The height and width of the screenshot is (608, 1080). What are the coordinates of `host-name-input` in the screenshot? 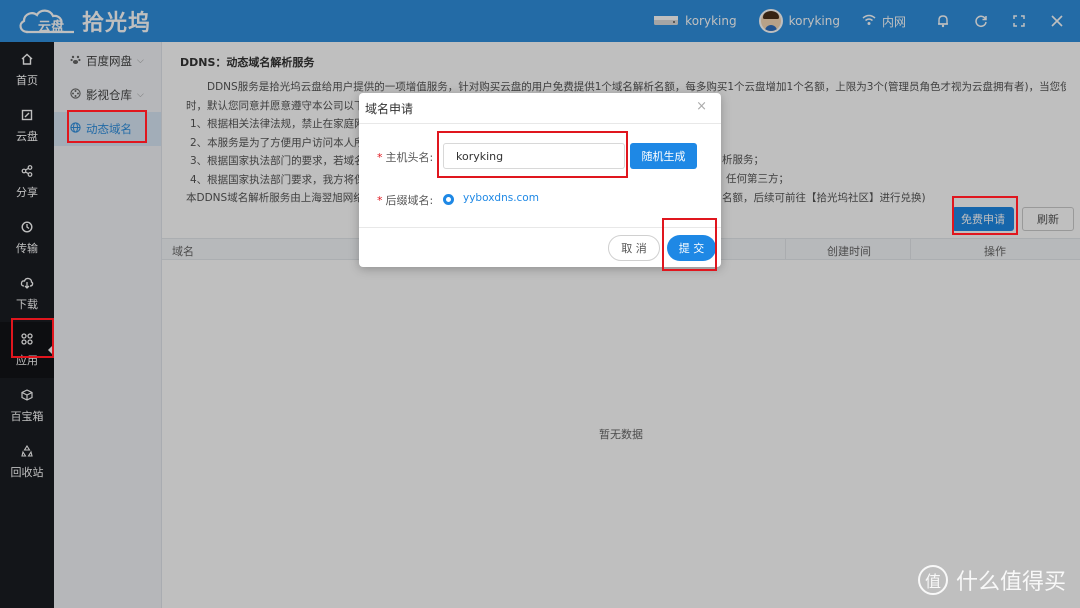 It's located at (534, 156).